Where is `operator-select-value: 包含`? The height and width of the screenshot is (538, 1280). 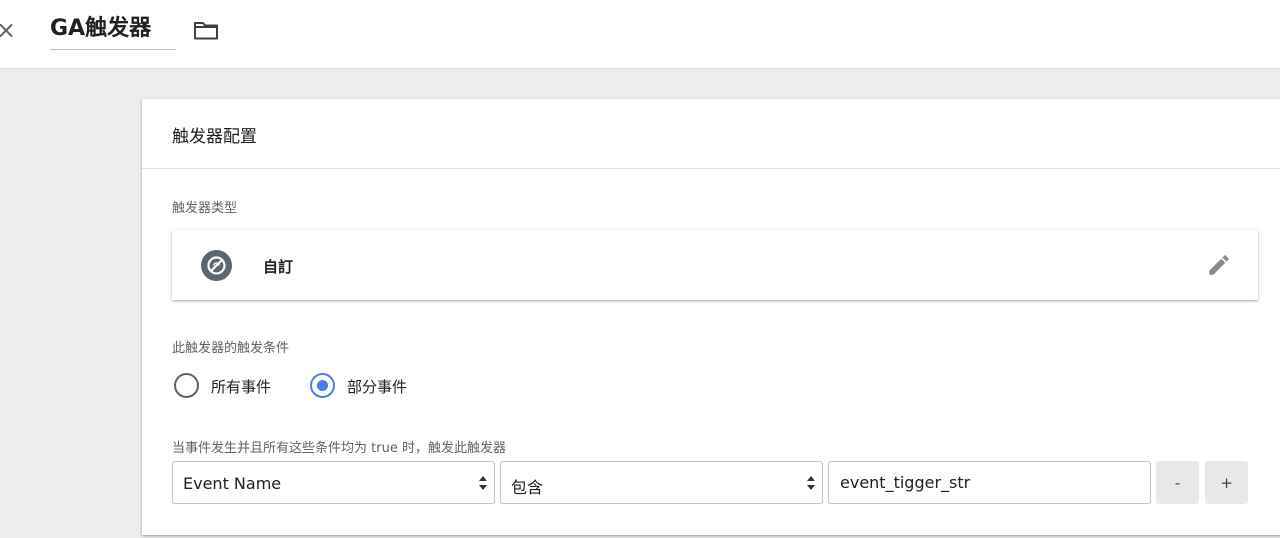
operator-select-value: 包含 is located at coordinates (527, 487).